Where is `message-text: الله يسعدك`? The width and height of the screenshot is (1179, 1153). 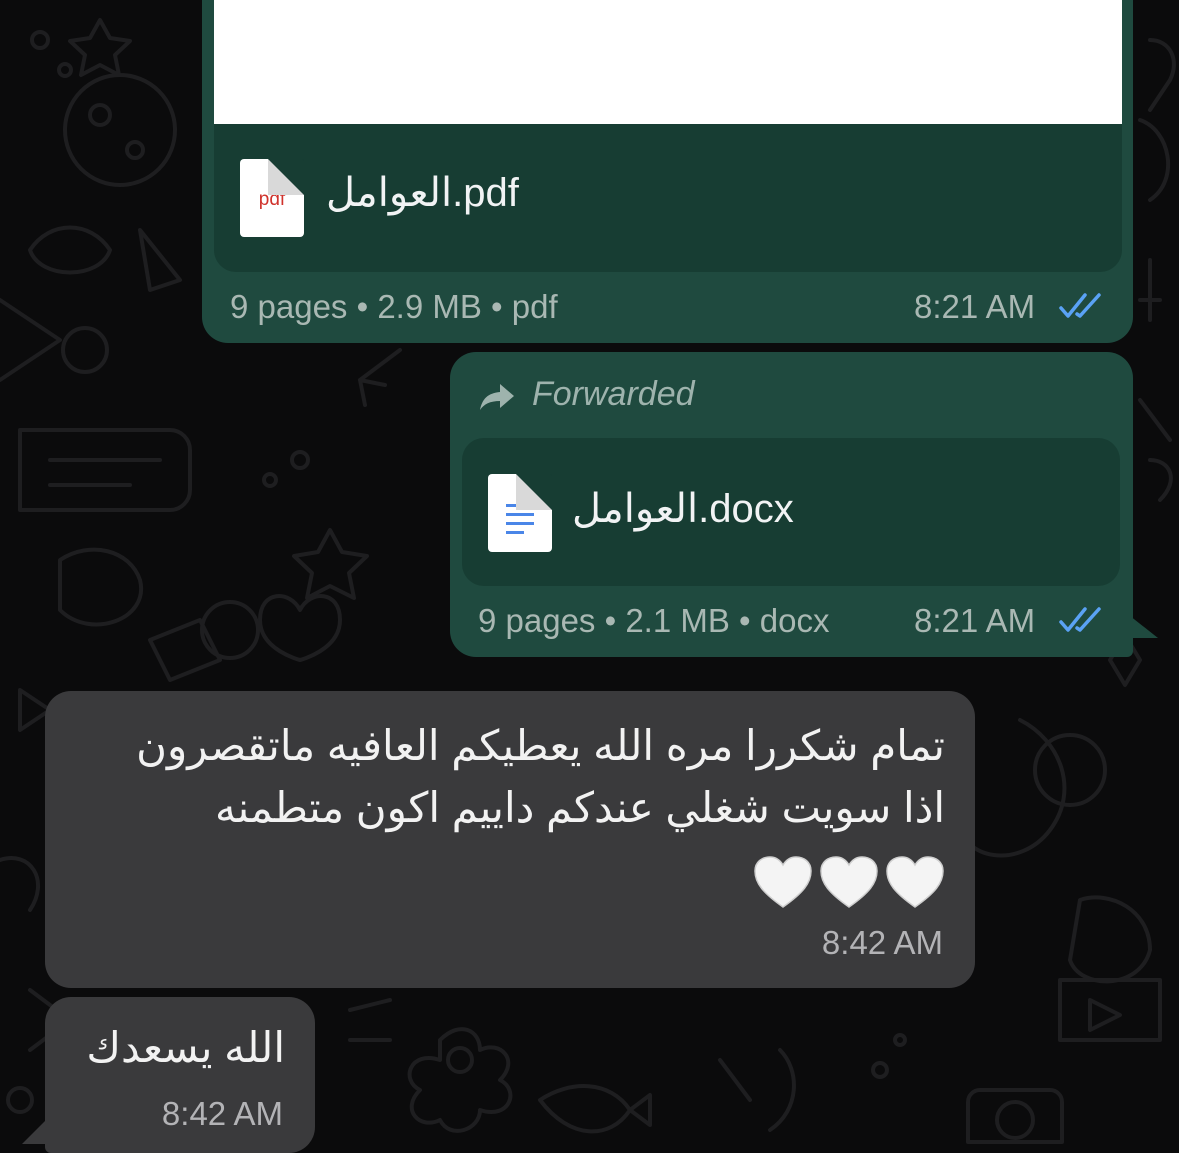 message-text: الله يسعدك is located at coordinates (185, 1047).